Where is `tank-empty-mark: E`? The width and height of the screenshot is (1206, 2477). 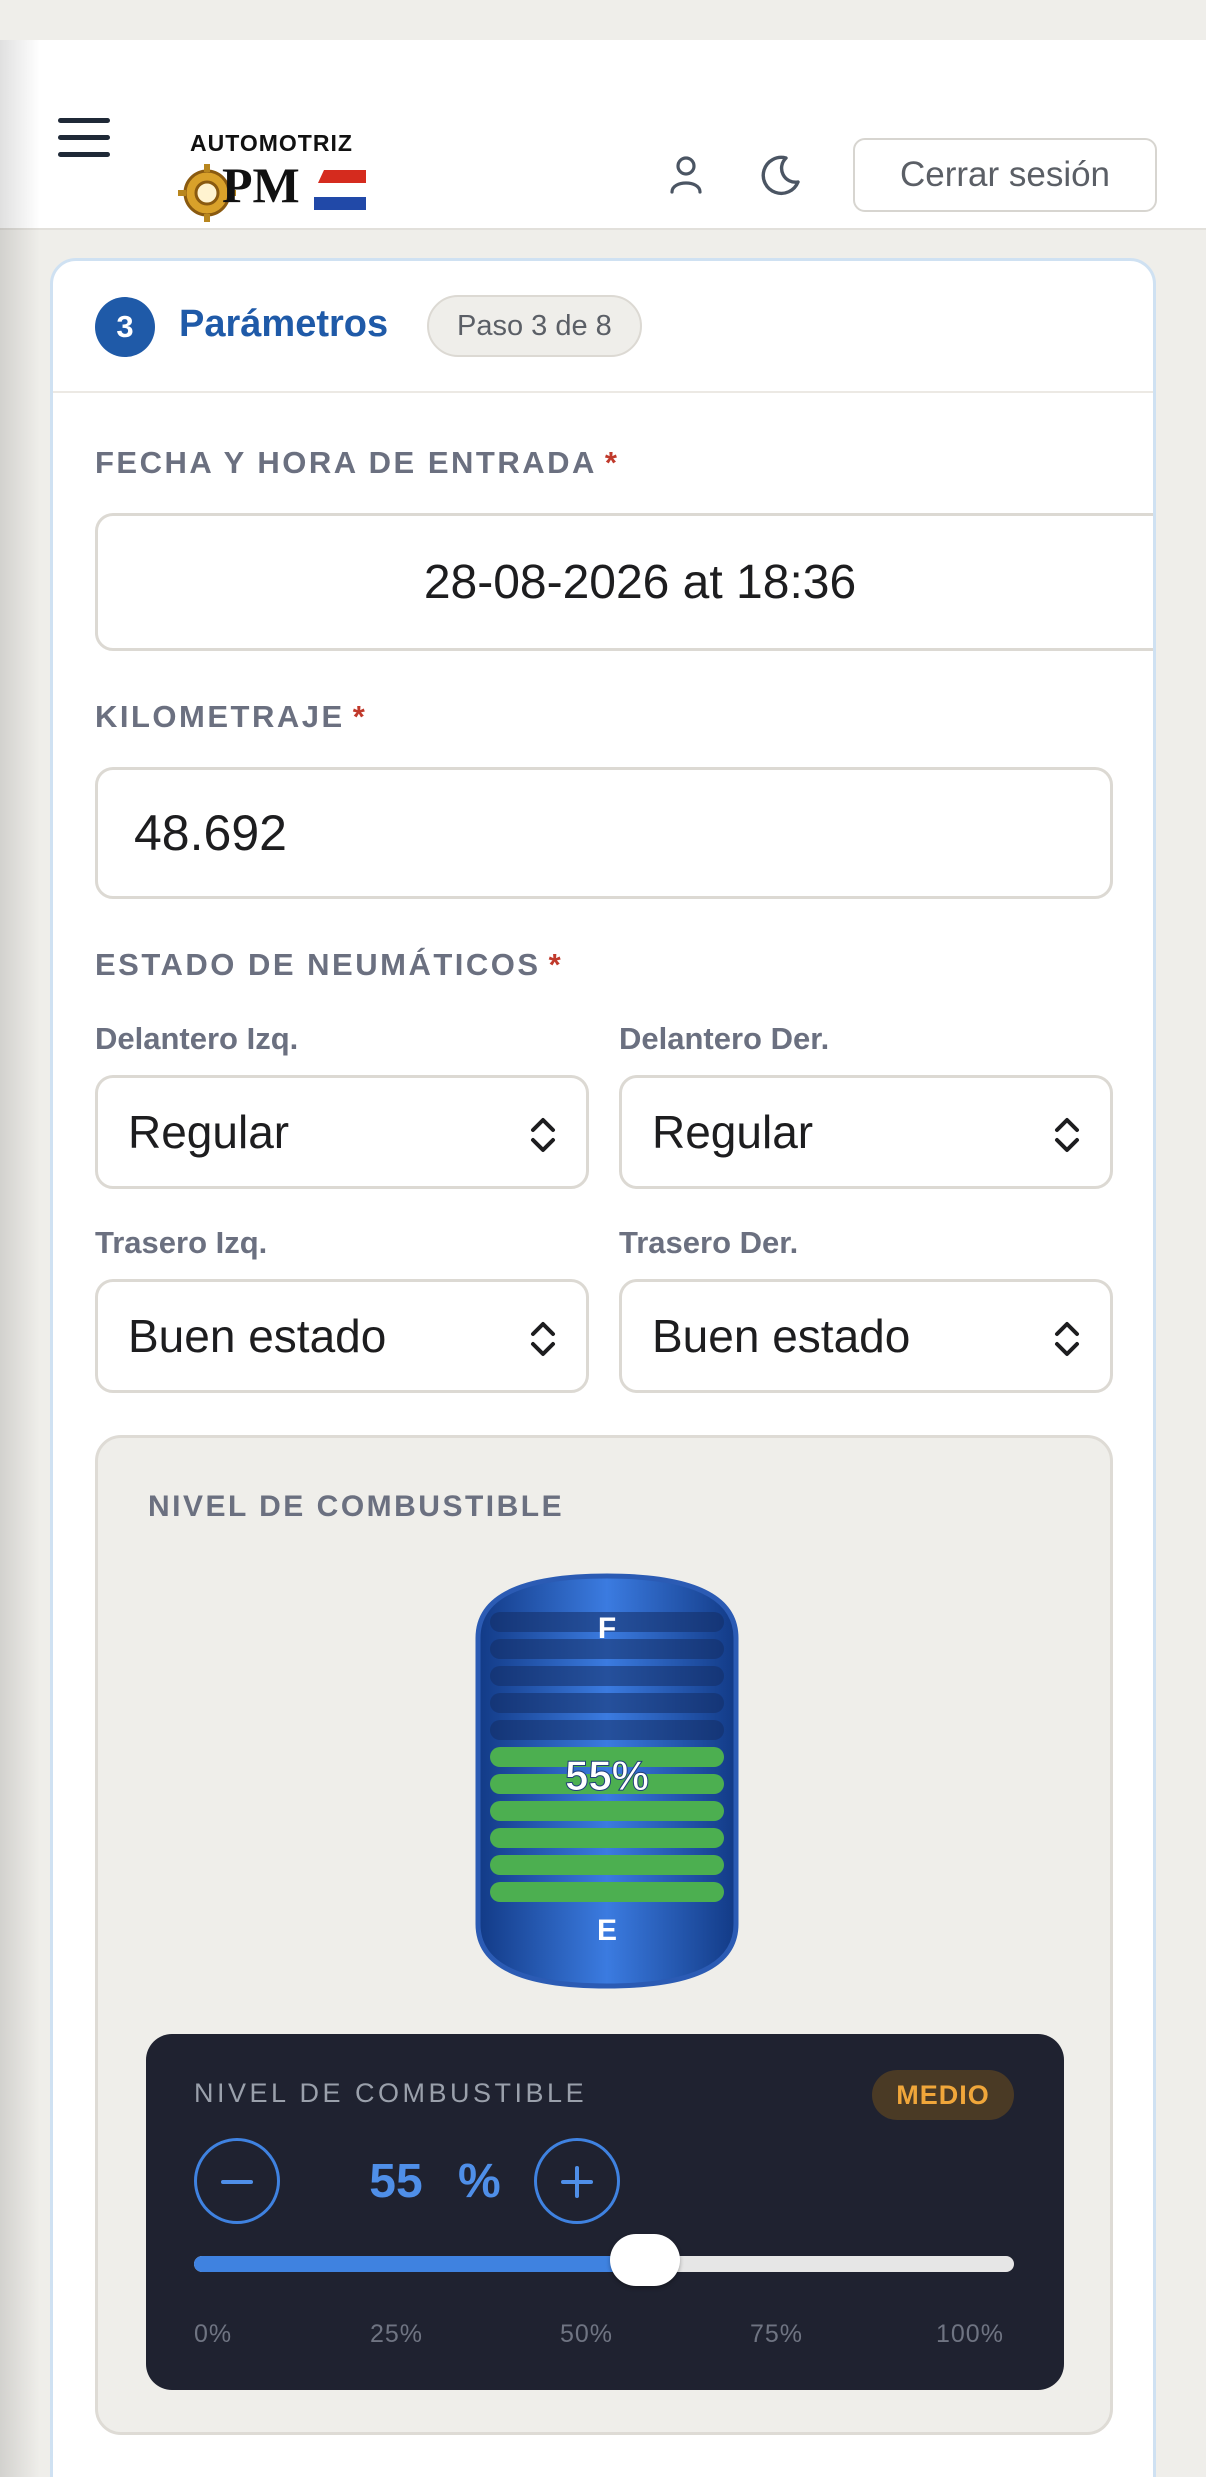 tank-empty-mark: E is located at coordinates (607, 1930).